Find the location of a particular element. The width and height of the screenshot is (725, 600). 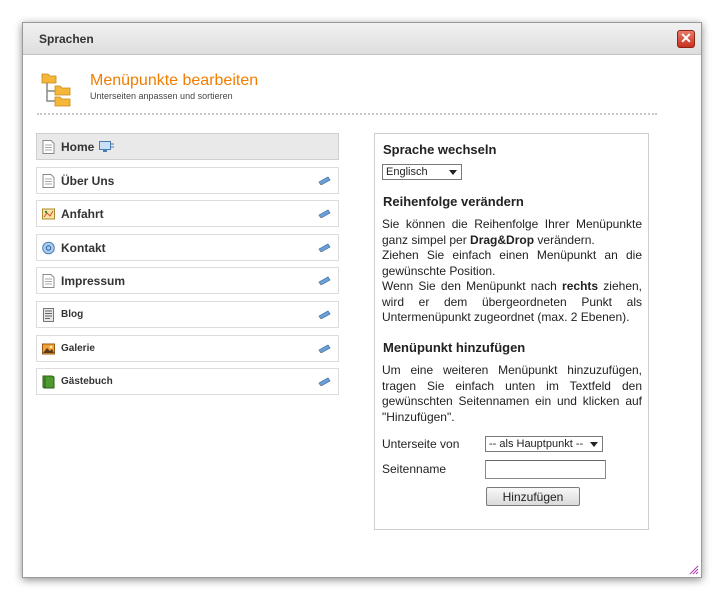

add-heading: Menüpunkt hinzufügen is located at coordinates (454, 347).